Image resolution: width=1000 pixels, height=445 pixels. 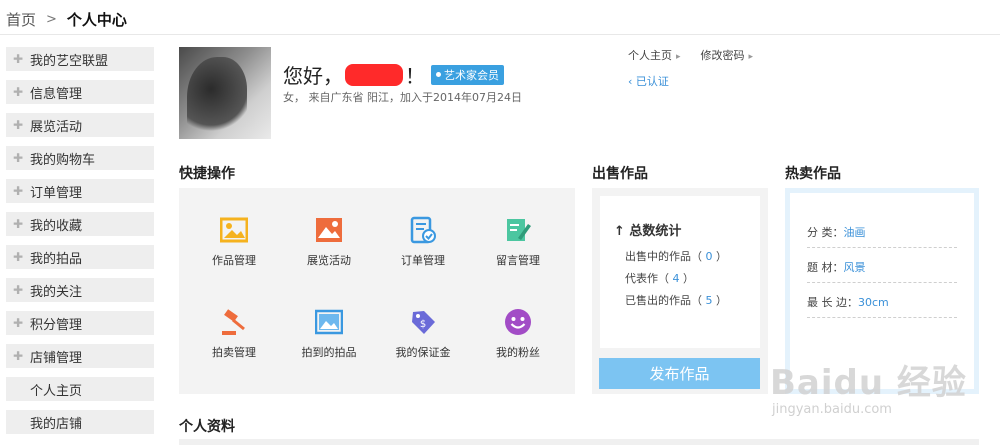 I want to click on quick-action-won-lots: 拍到的拍品, so click(x=329, y=334).